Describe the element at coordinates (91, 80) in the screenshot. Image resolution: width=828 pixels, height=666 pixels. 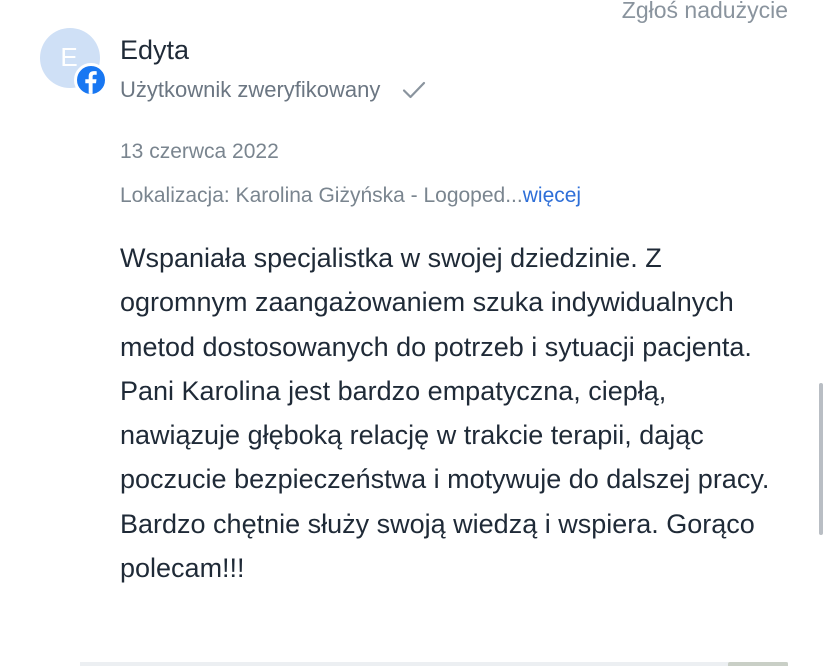
I see `facebook-icon` at that location.